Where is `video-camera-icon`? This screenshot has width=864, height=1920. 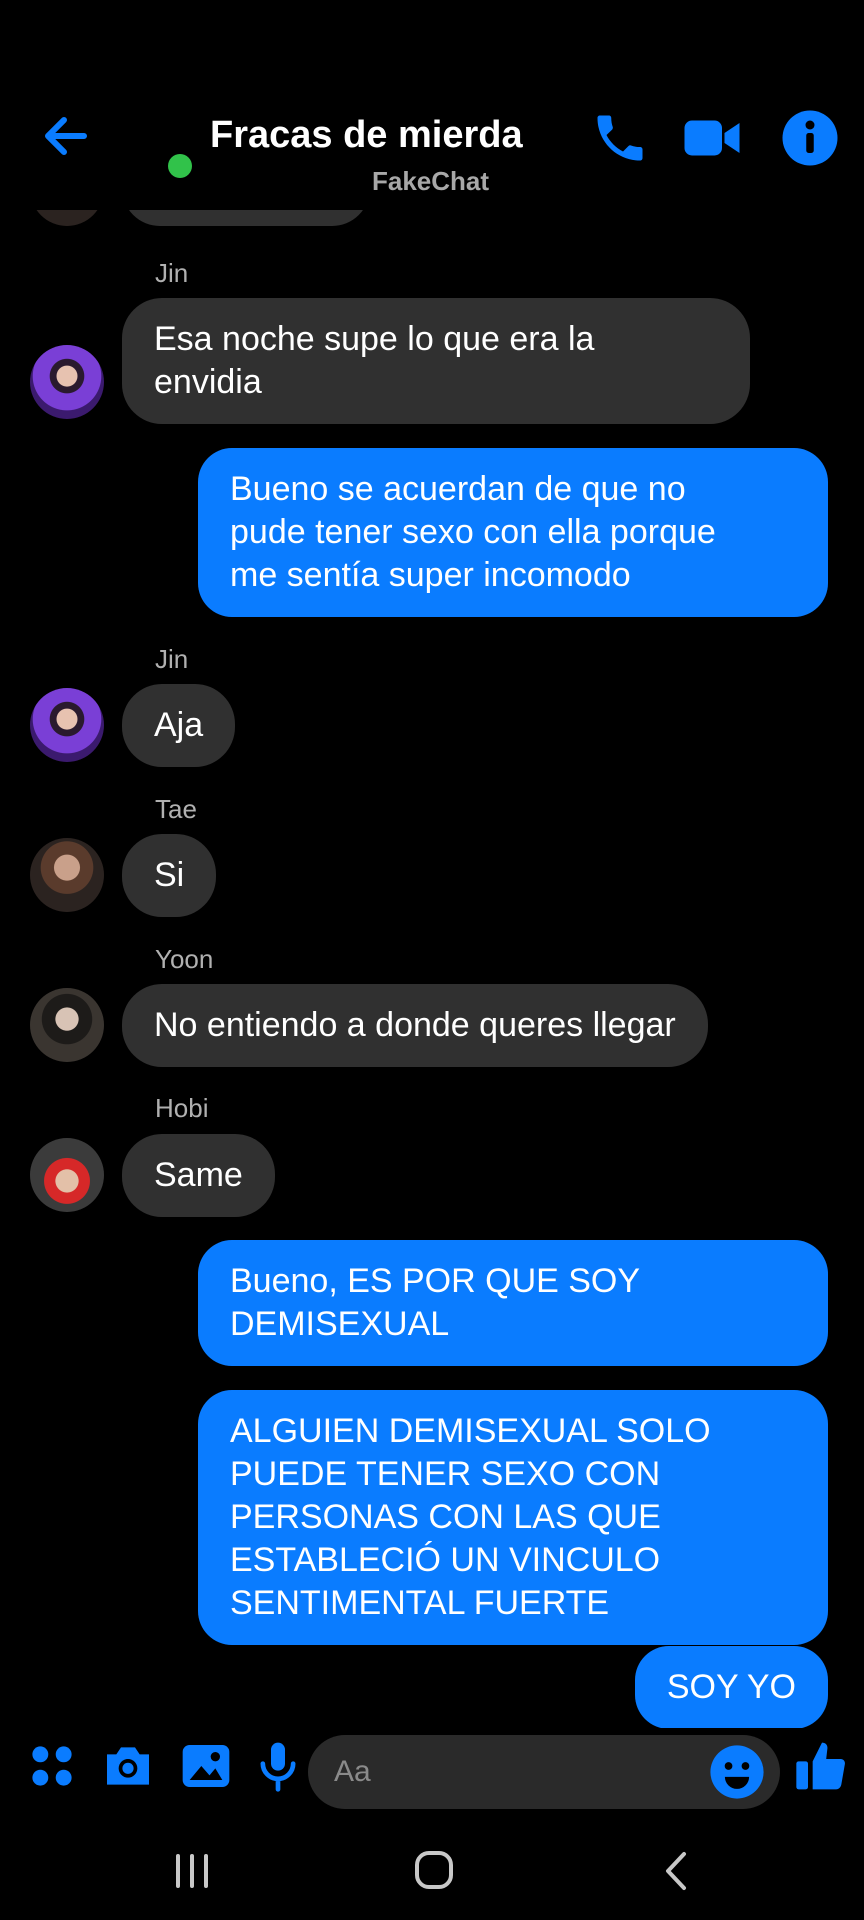
video-camera-icon is located at coordinates (712, 138).